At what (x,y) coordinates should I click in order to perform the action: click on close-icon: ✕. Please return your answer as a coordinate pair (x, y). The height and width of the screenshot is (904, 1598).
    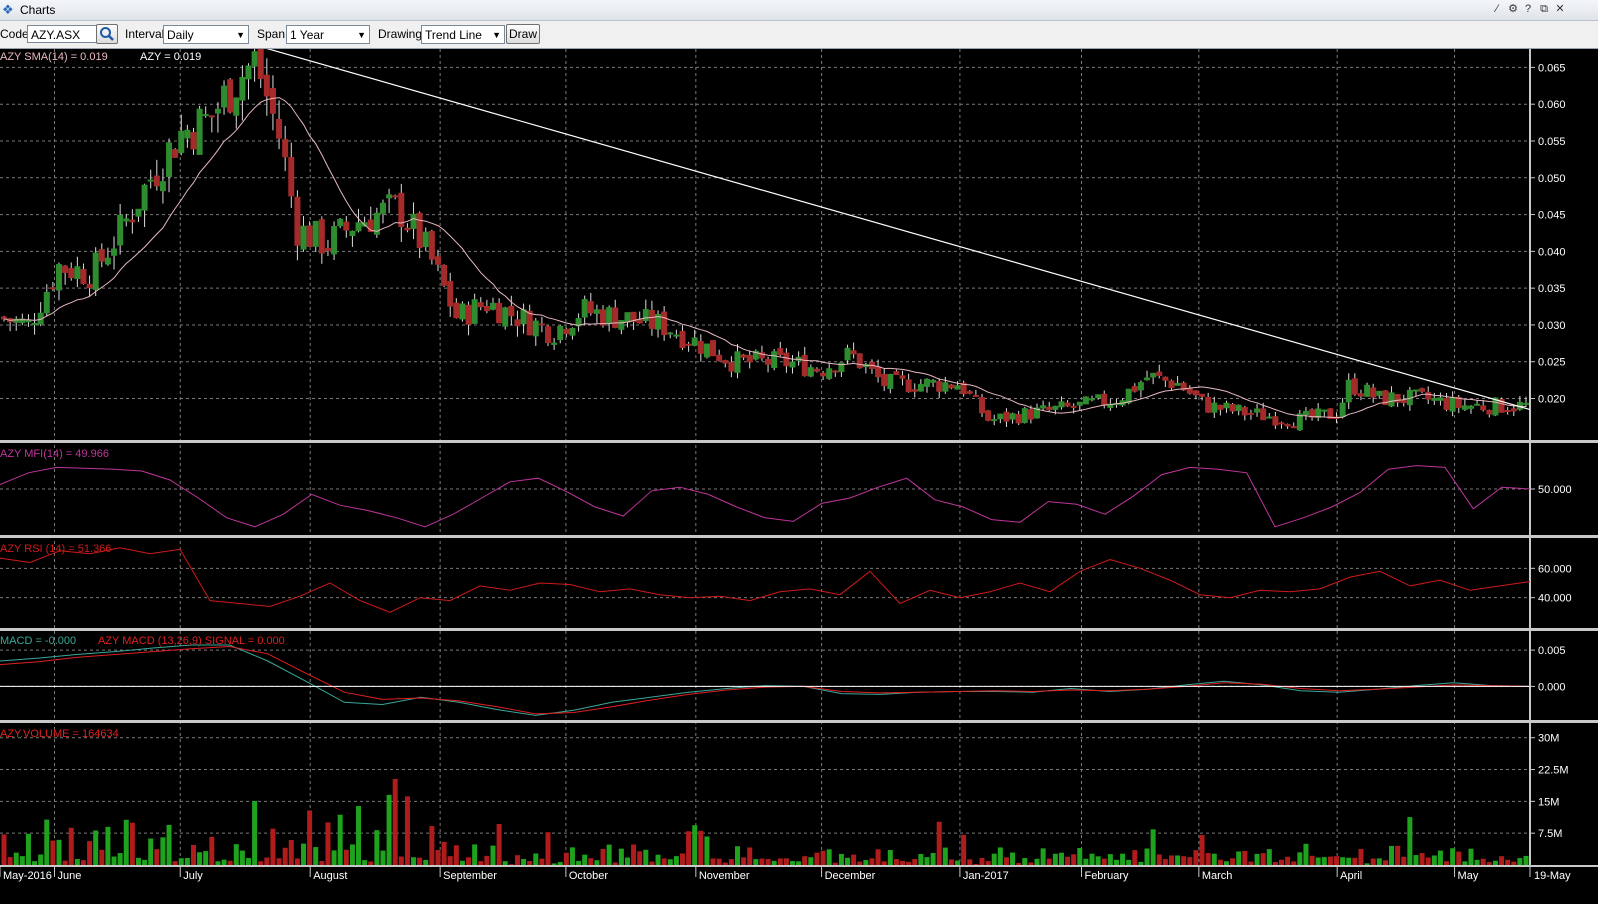
    Looking at the image, I should click on (1560, 9).